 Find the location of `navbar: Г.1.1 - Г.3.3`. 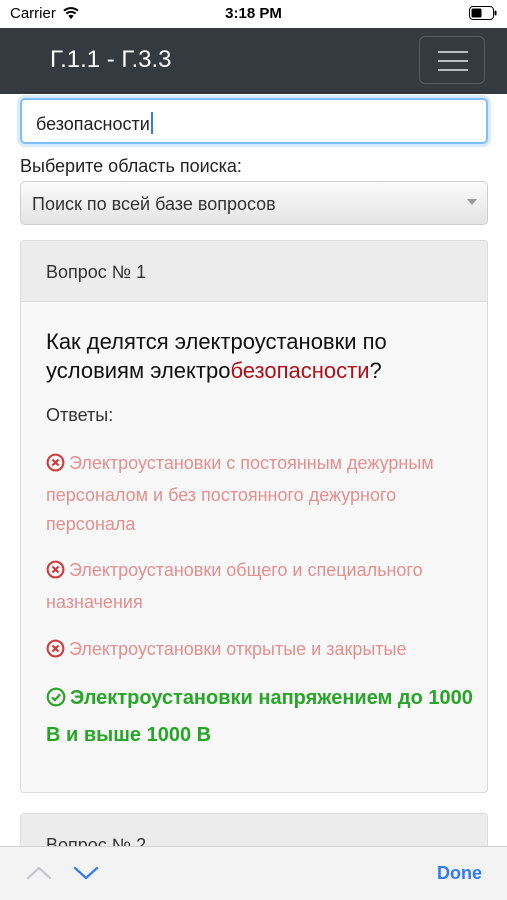

navbar: Г.1.1 - Г.3.3 is located at coordinates (253, 61).